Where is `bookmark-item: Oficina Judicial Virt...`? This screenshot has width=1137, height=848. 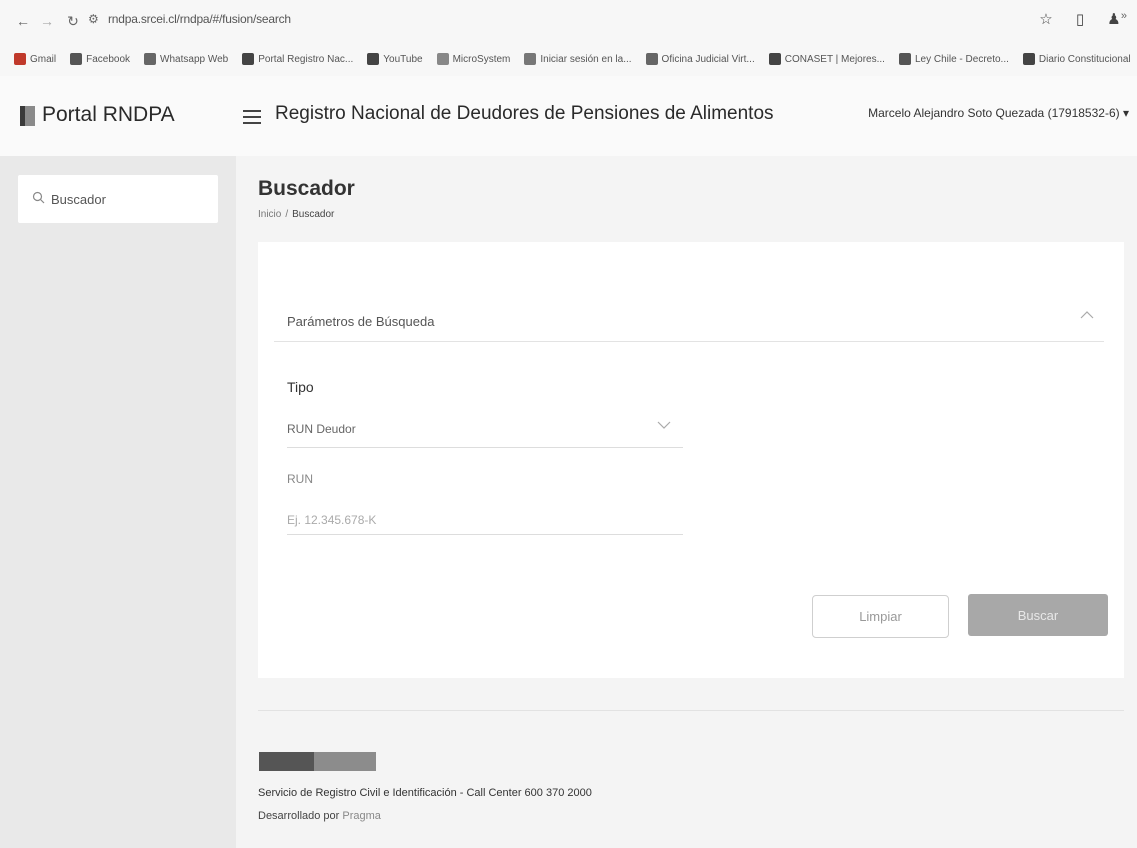
bookmark-item: Oficina Judicial Virt... is located at coordinates (700, 59).